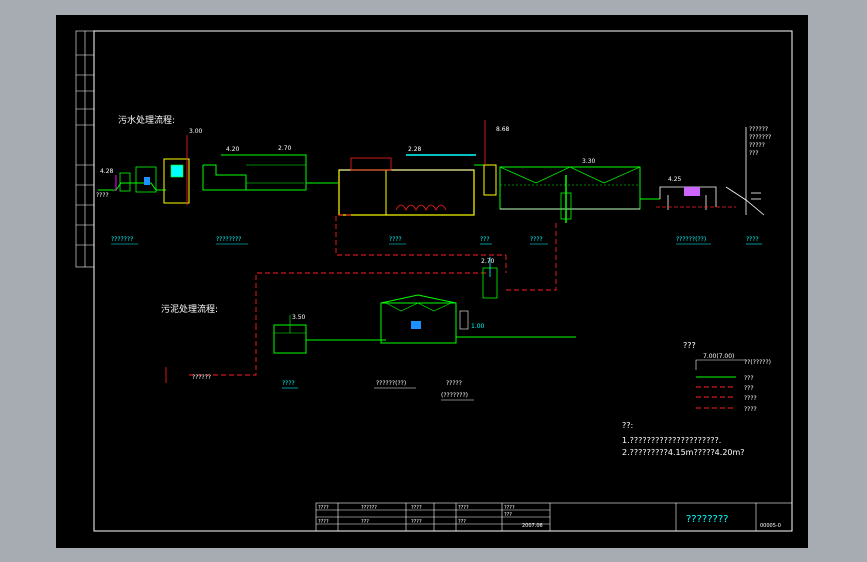 Image resolution: width=867 pixels, height=562 pixels. I want to click on sludge-pump-well: 2.70, so click(489, 278).